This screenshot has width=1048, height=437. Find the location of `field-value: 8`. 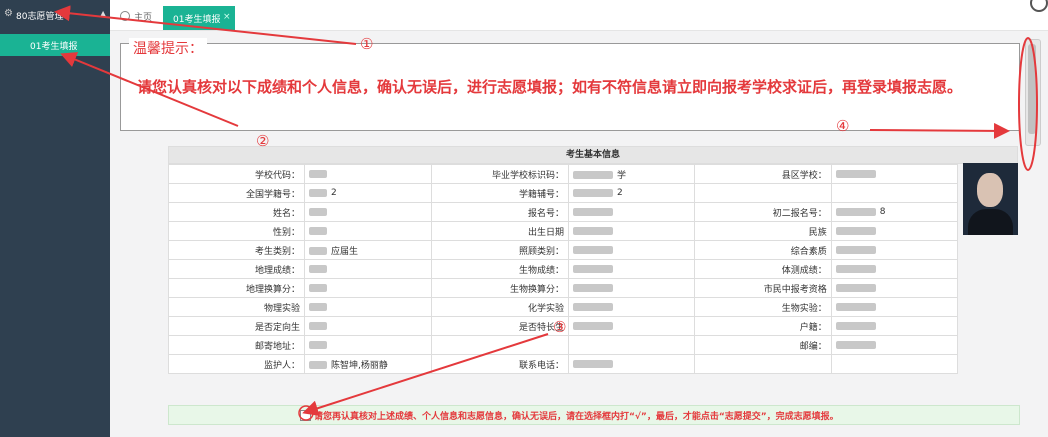

field-value: 8 is located at coordinates (894, 212).